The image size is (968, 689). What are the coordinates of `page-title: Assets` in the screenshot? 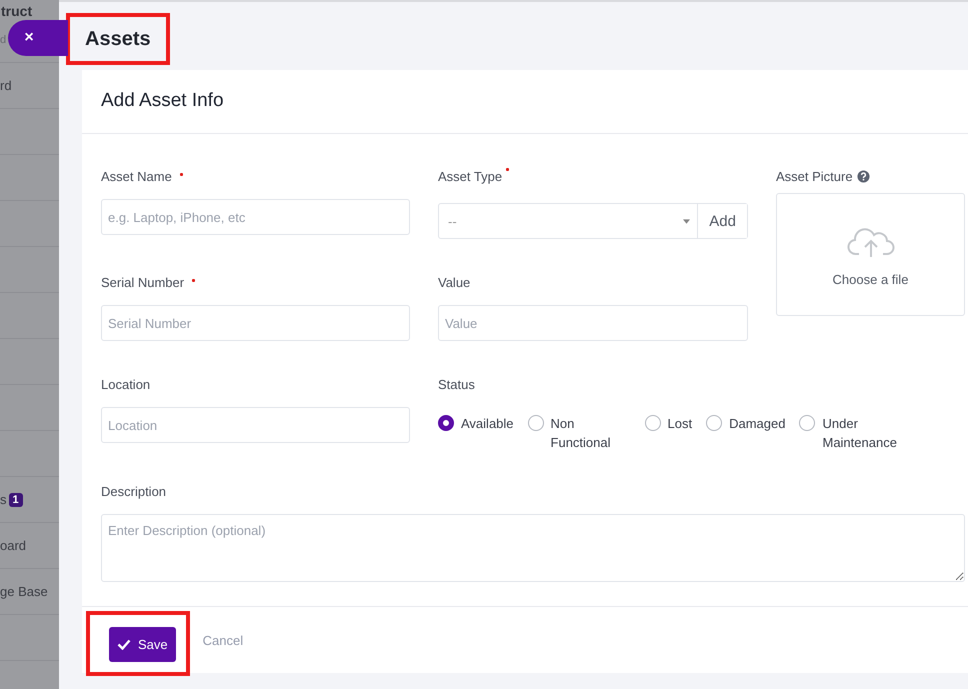 It's located at (118, 39).